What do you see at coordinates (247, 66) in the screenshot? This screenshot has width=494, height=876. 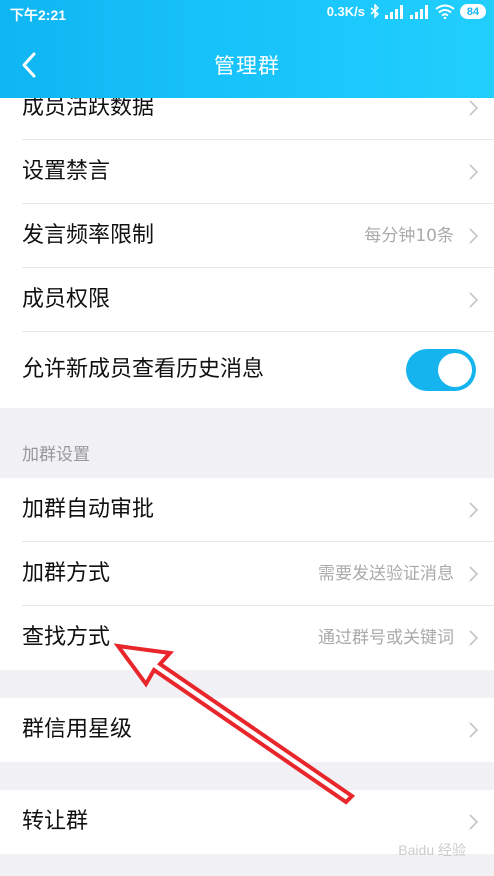 I see `page-title: 管理群` at bounding box center [247, 66].